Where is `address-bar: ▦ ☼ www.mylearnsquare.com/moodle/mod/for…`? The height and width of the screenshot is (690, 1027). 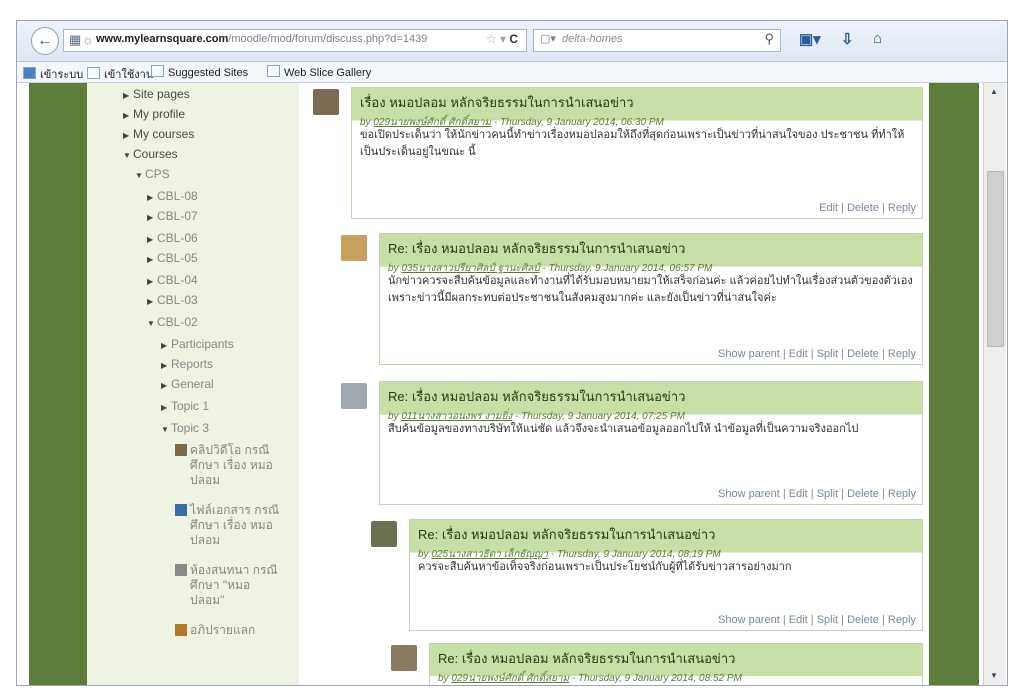
address-bar: ▦ ☼ www.mylearnsquare.com/moodle/mod/for… is located at coordinates (295, 40).